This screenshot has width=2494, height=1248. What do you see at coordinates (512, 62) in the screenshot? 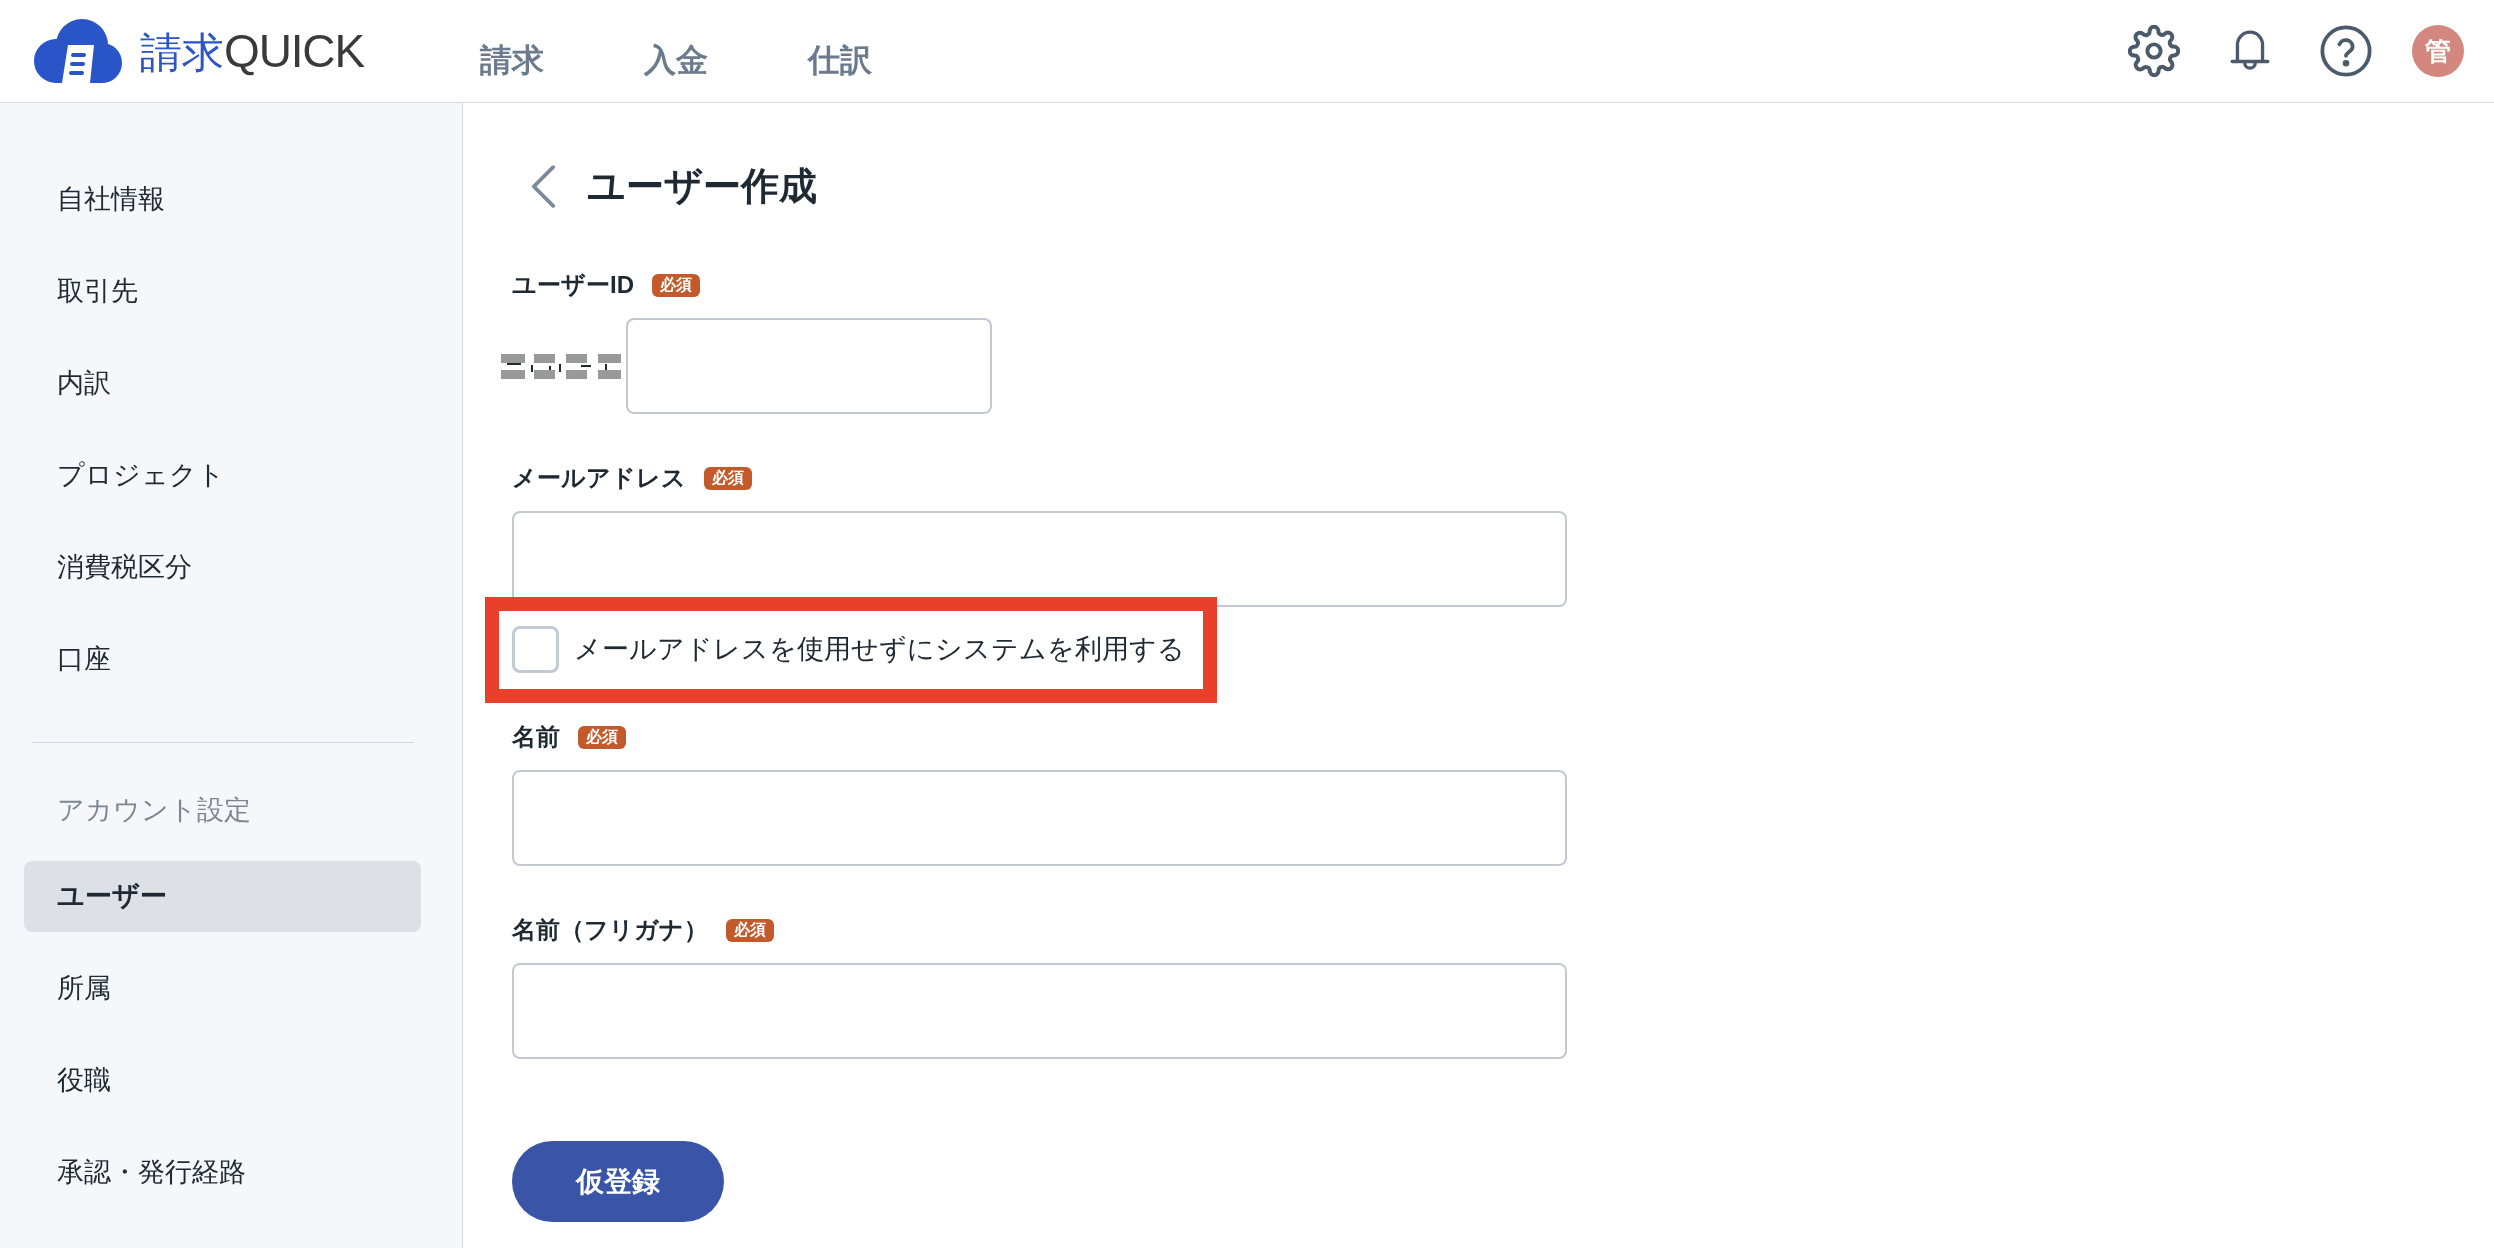
I see `nav-tab: 請求` at bounding box center [512, 62].